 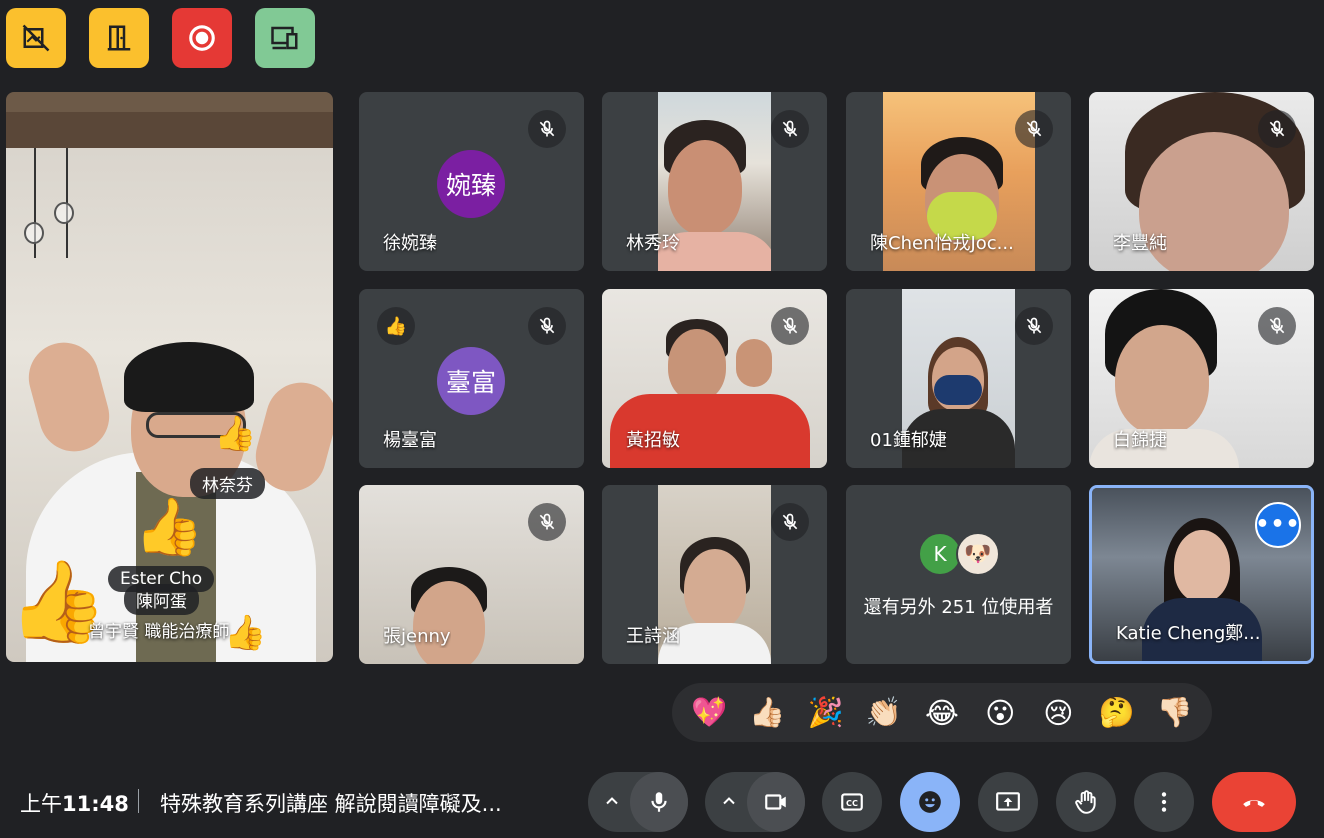 I want to click on more-horiz-icon: •••, so click(x=1278, y=524).